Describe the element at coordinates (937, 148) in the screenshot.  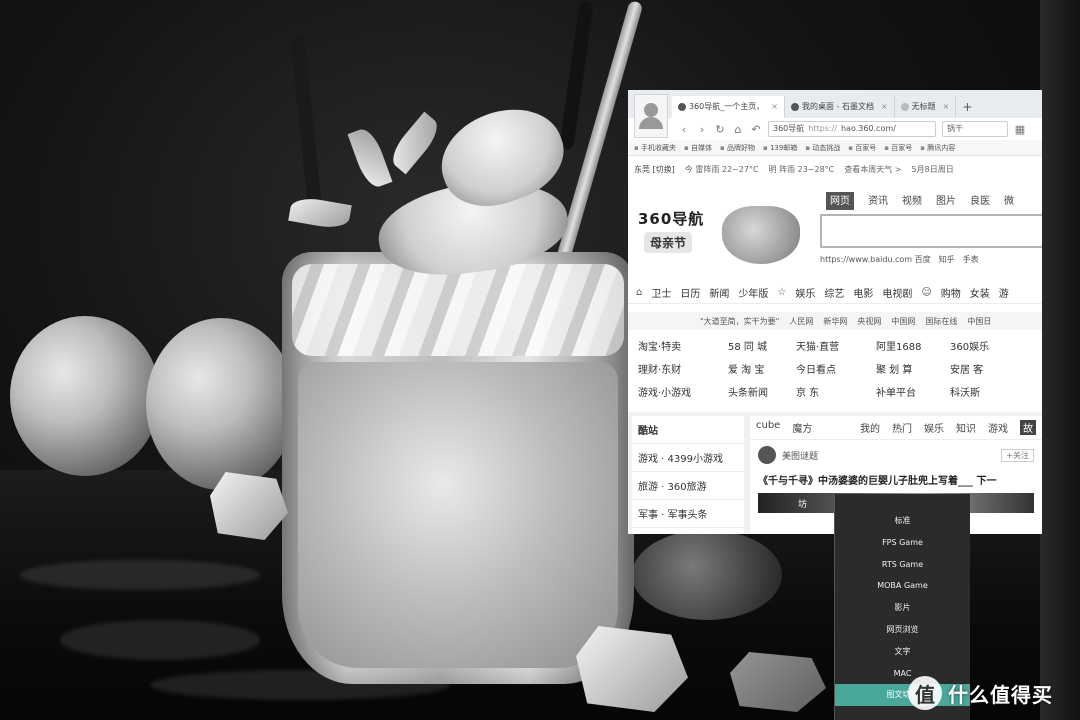
I see `bookmark-item: 腾讯内容` at that location.